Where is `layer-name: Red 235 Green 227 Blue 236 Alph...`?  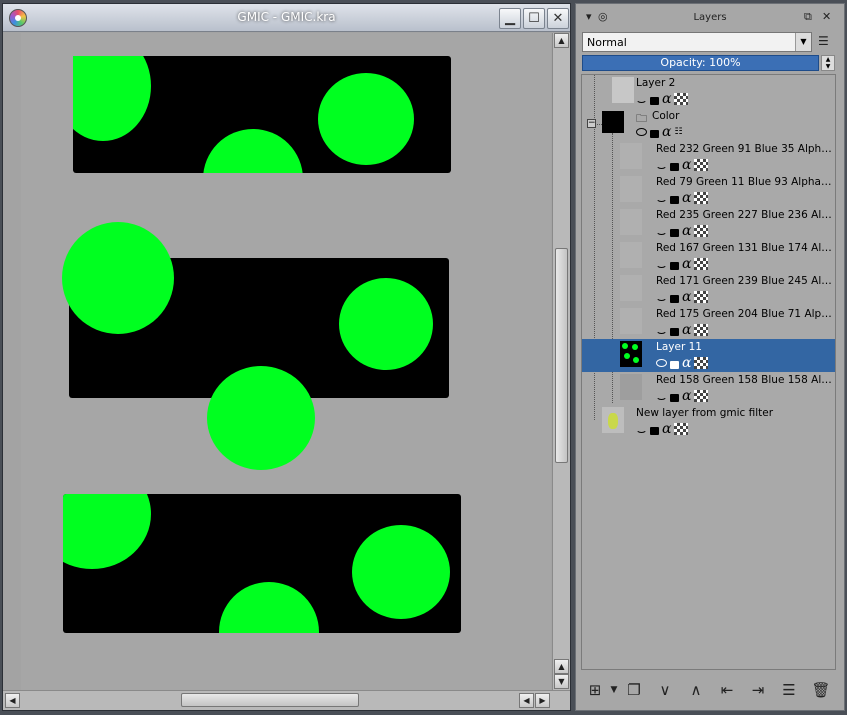
layer-name: Red 235 Green 227 Blue 236 Alph... is located at coordinates (744, 215).